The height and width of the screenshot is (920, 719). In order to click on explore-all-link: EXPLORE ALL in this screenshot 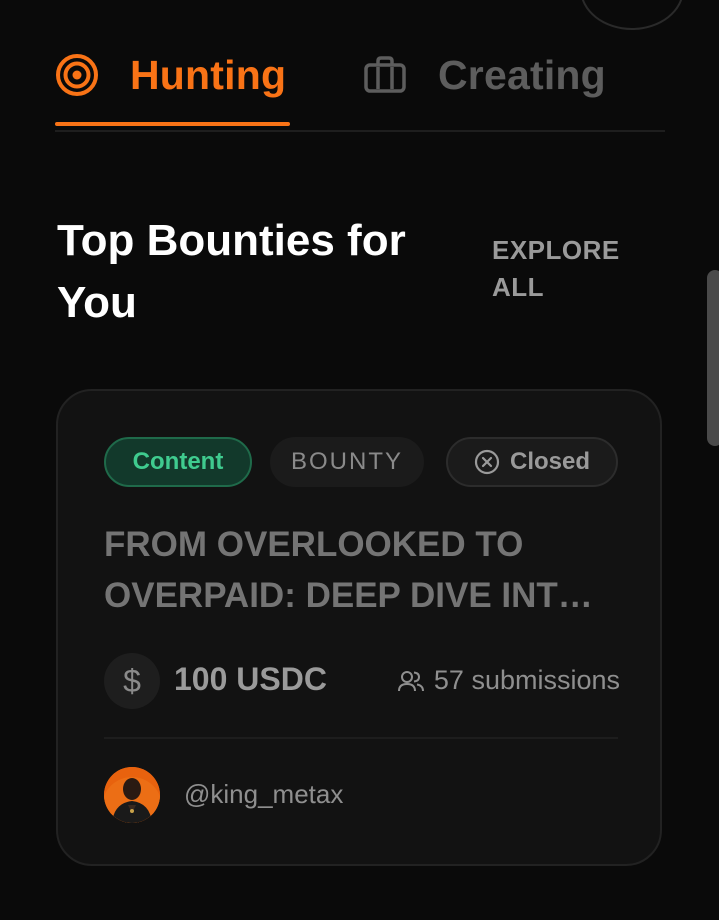, I will do `click(567, 269)`.